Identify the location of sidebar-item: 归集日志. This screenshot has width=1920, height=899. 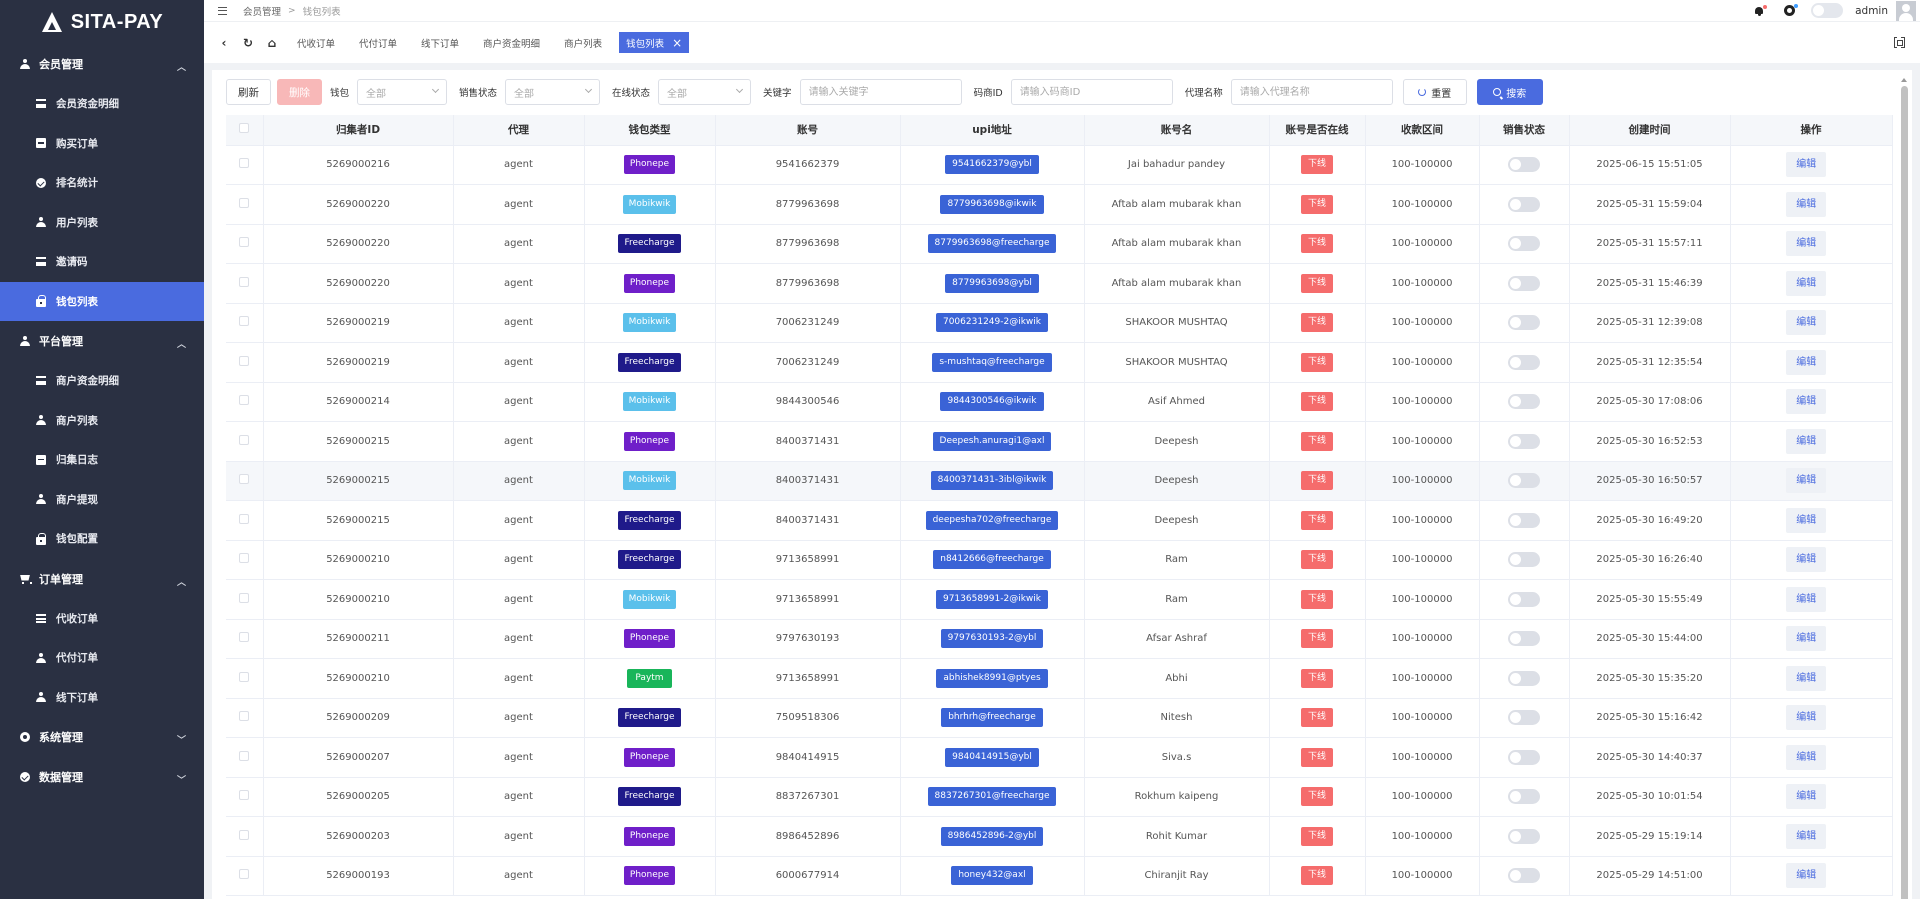
(102, 460).